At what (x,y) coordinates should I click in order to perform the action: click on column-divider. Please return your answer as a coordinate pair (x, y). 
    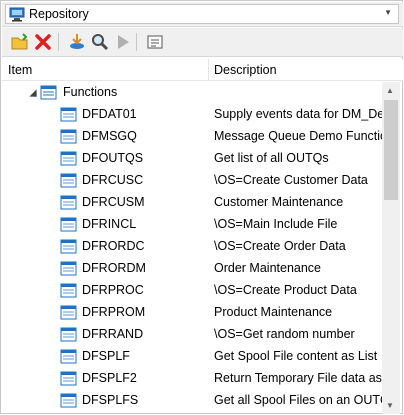
    Looking at the image, I should click on (208, 69).